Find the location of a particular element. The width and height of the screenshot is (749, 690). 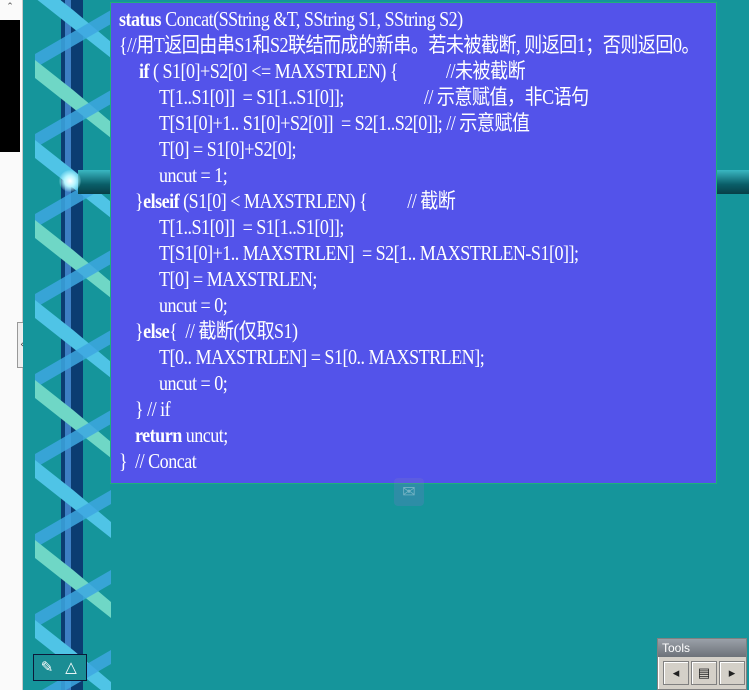

code-text: { // 截断(仅取S1) is located at coordinates (233, 331).